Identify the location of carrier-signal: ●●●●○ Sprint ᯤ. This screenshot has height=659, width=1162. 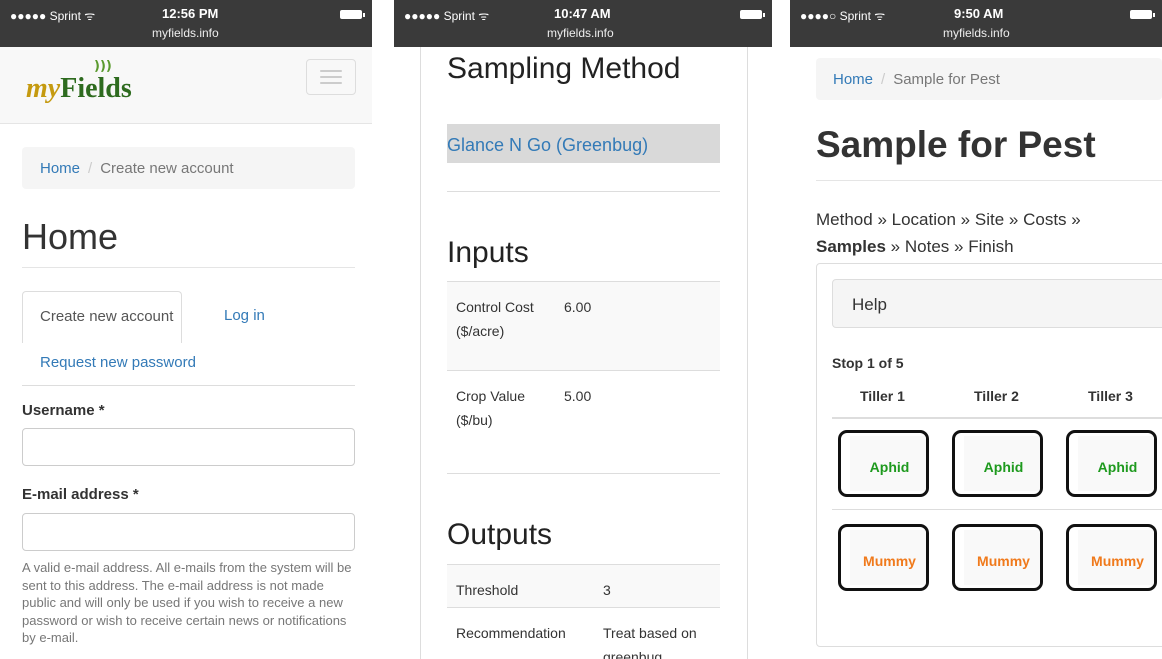
(843, 16).